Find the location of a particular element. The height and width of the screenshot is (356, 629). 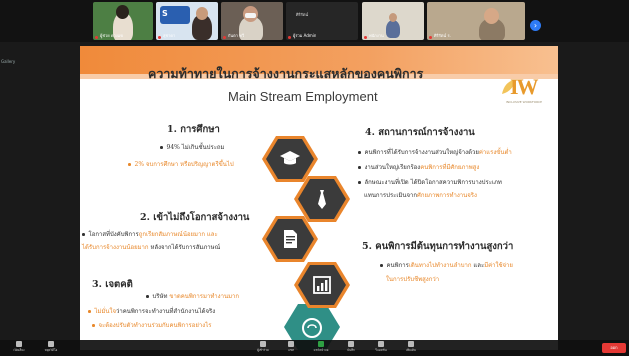

toolbar-label: แชร์หน้าจอ is located at coordinates (321, 350).